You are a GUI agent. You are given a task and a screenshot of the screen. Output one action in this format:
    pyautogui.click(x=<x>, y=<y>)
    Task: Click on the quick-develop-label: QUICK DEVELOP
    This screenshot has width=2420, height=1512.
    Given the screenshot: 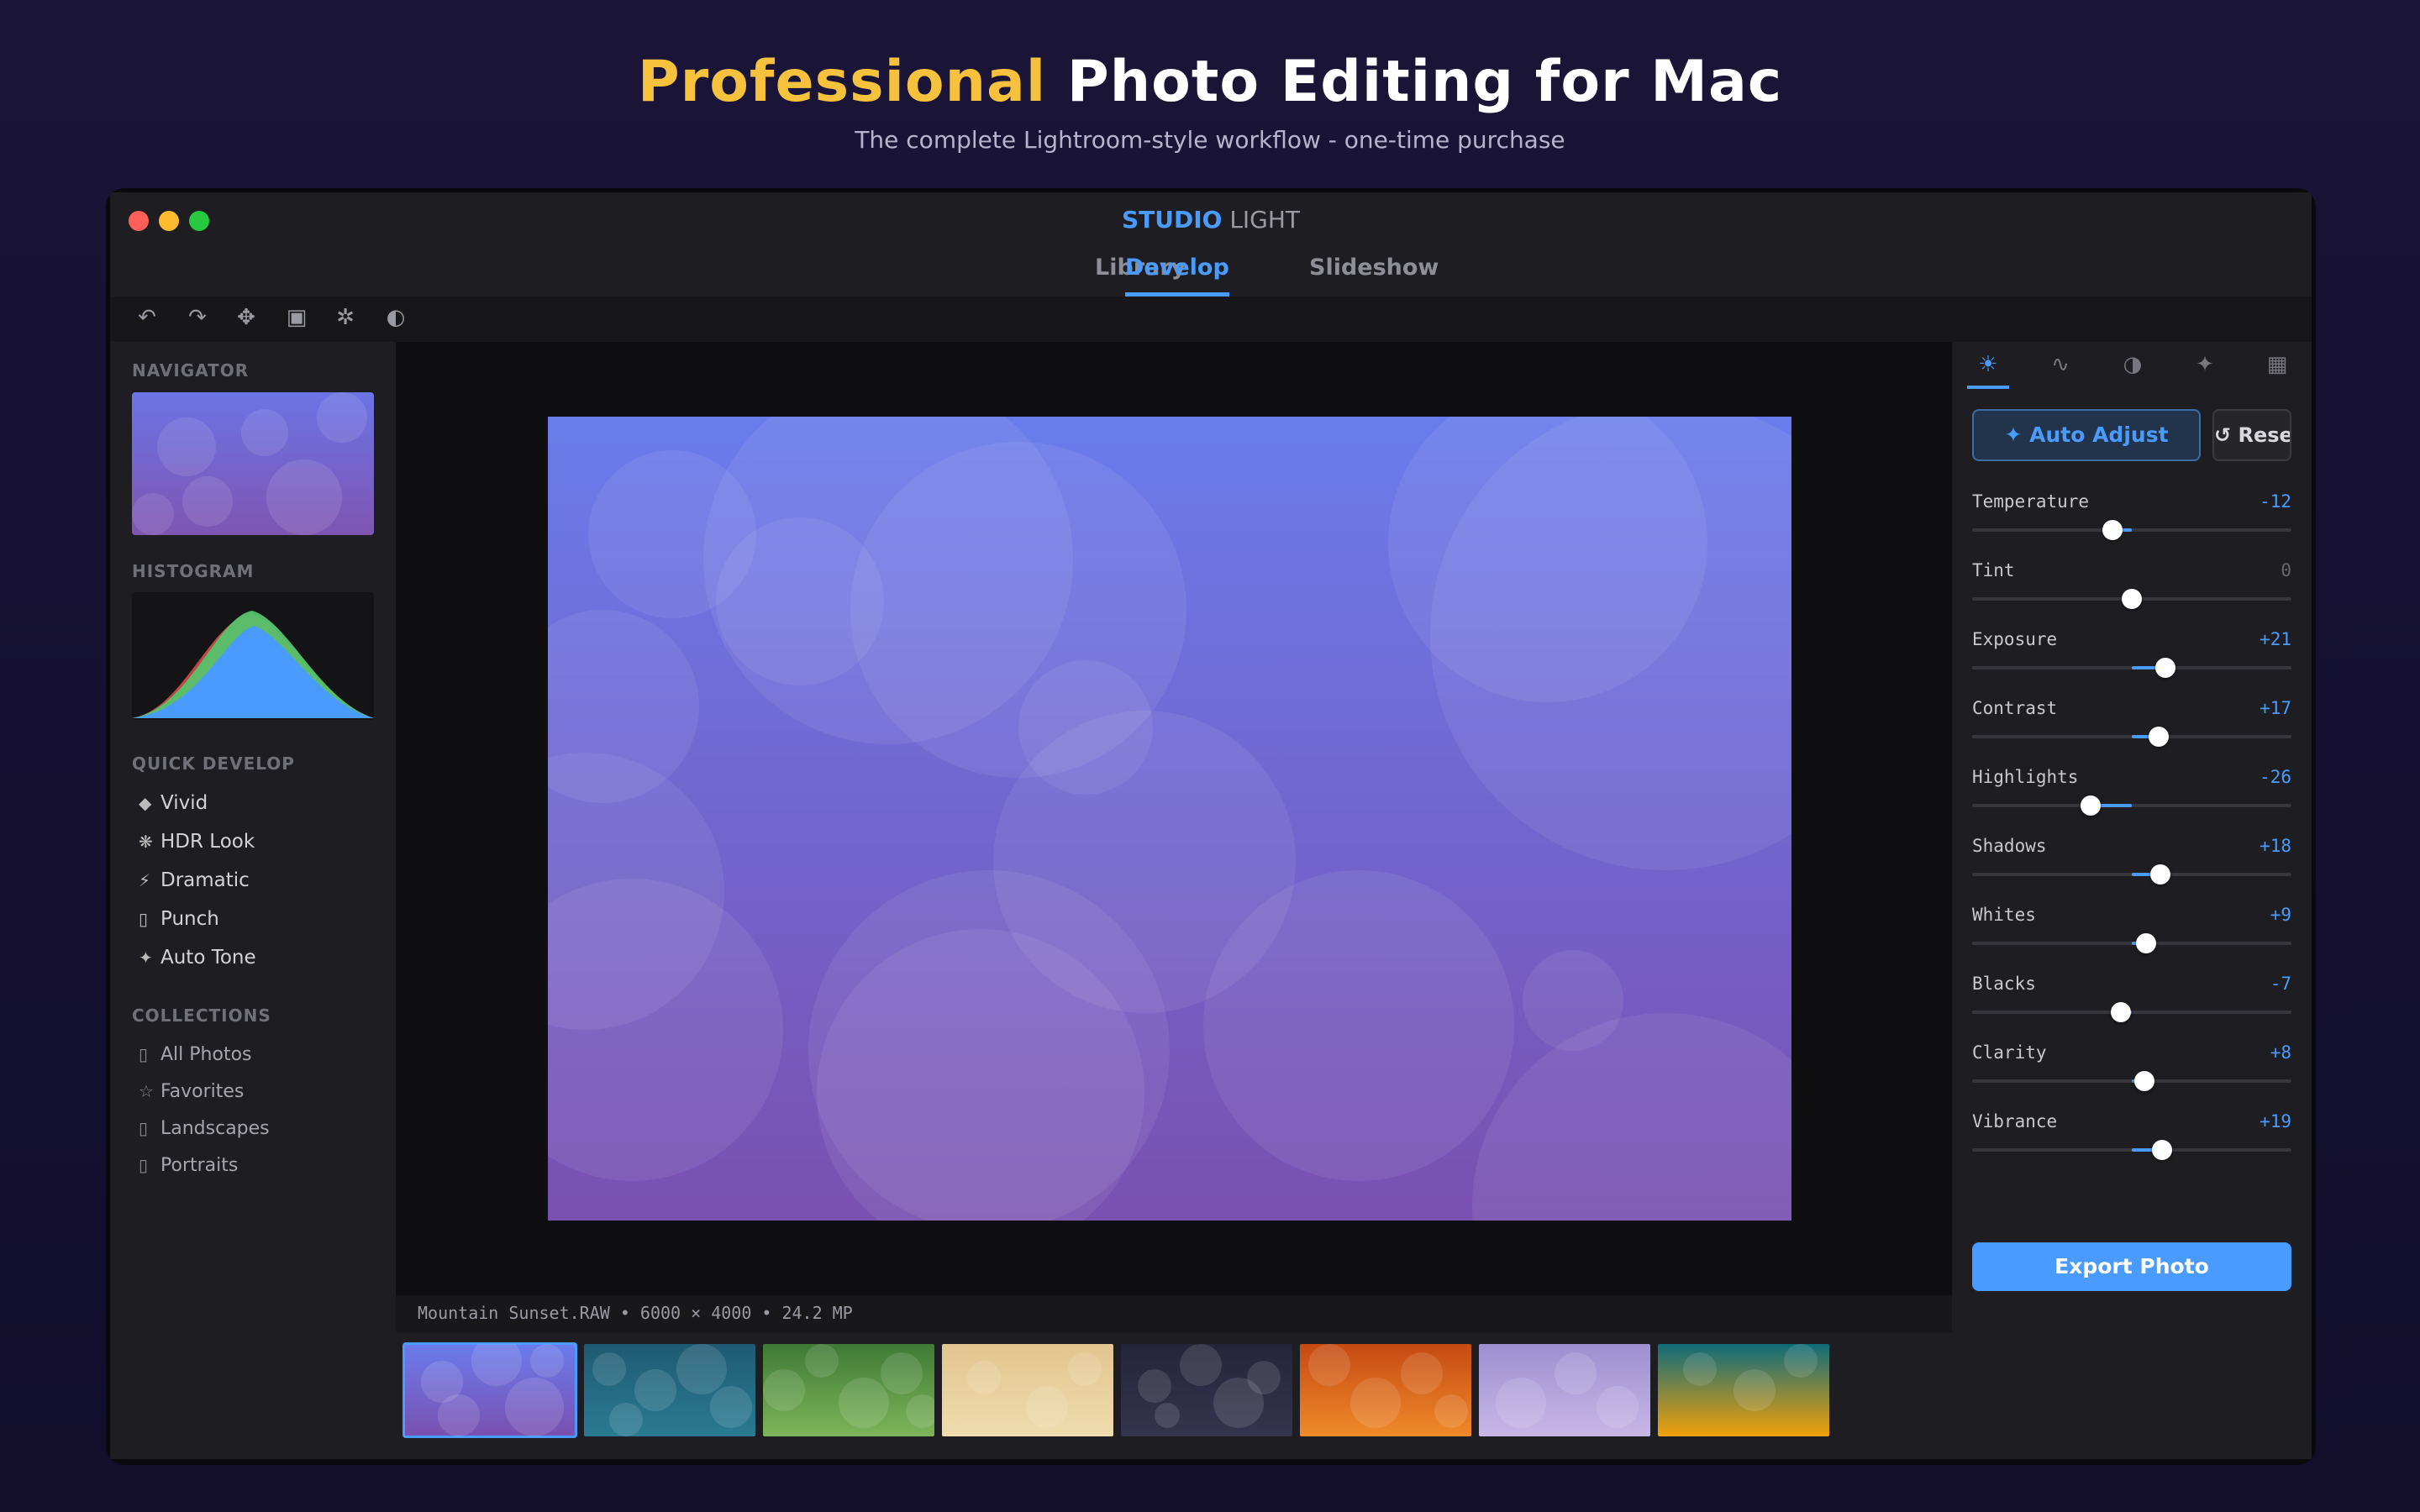 What is the action you would take?
    pyautogui.click(x=214, y=763)
    